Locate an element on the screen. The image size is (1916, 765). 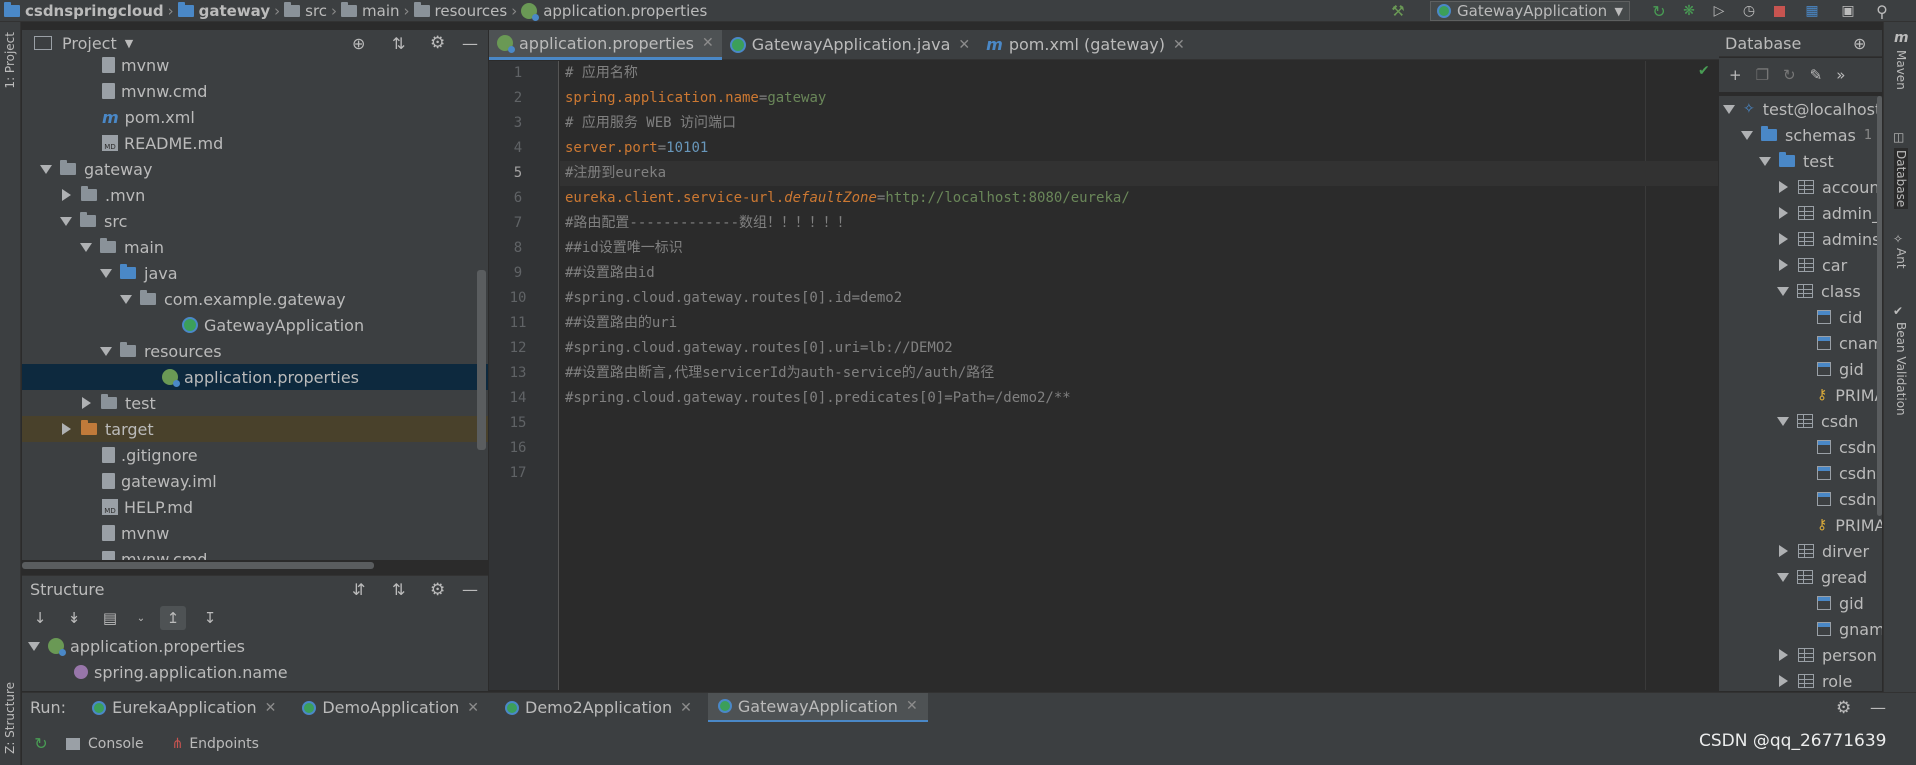
profile-icon: ◷ is located at coordinates (1749, 11).